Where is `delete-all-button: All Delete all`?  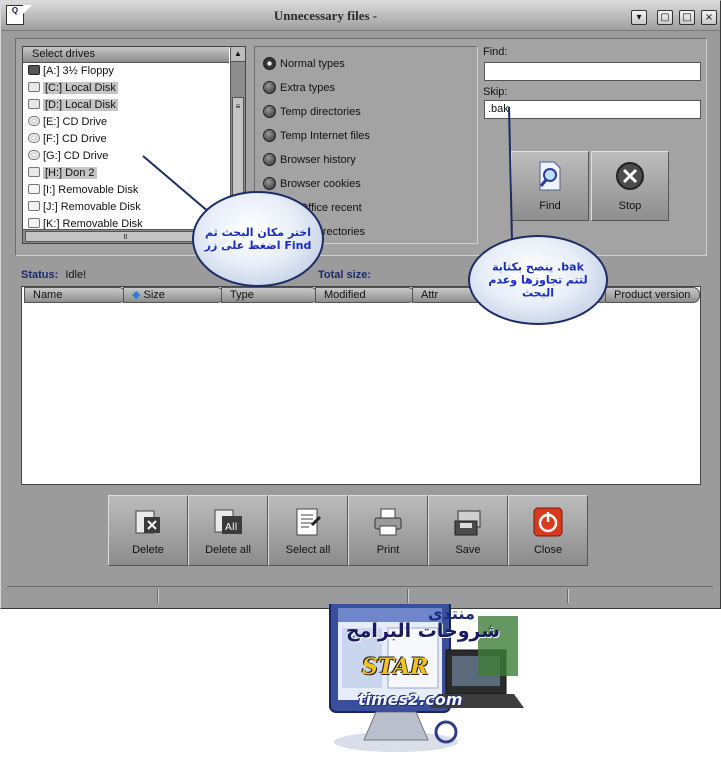
delete-all-button: All Delete all is located at coordinates (228, 530).